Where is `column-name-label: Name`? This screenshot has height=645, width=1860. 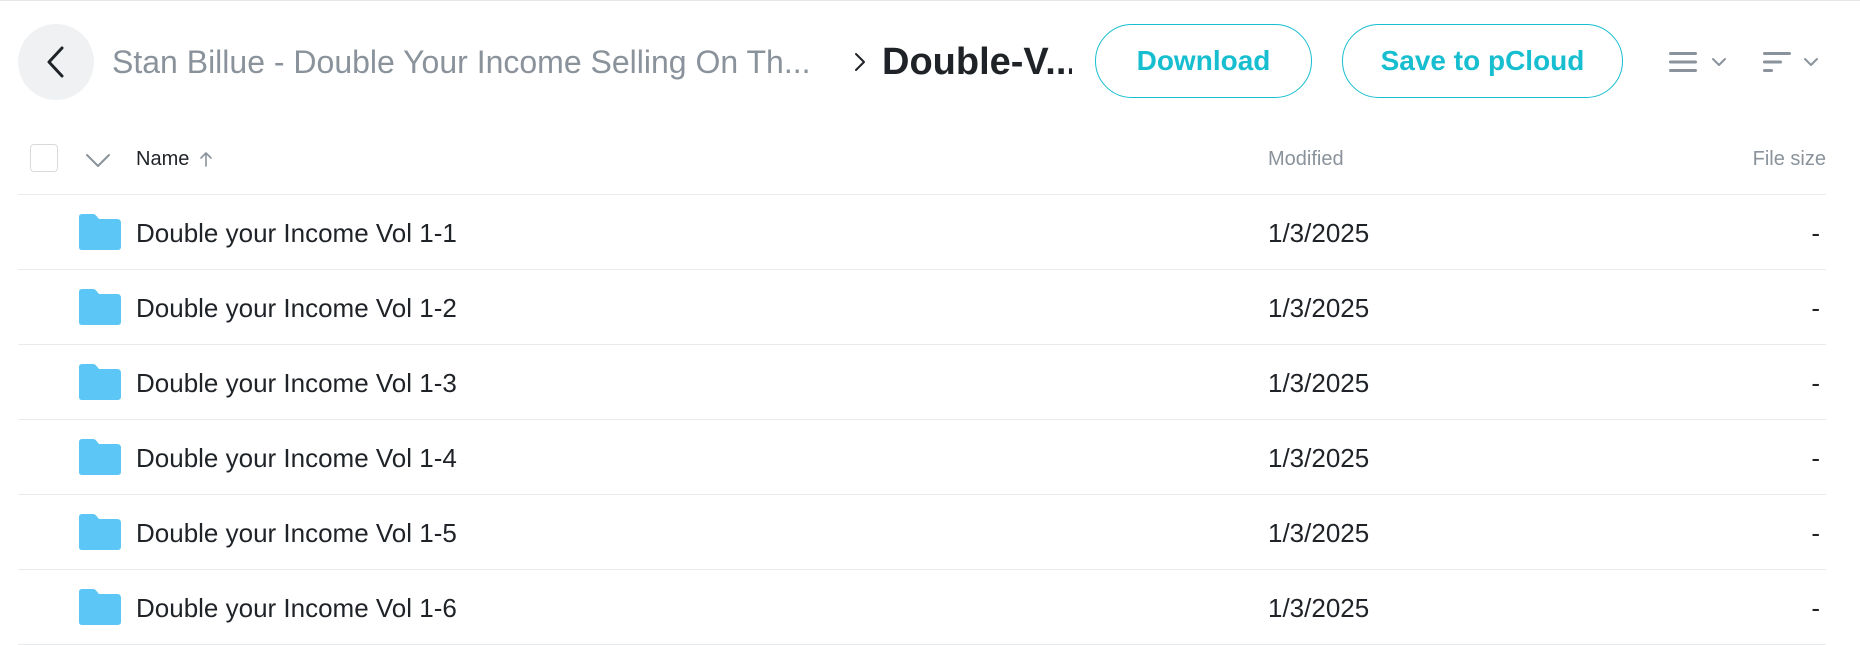 column-name-label: Name is located at coordinates (163, 158).